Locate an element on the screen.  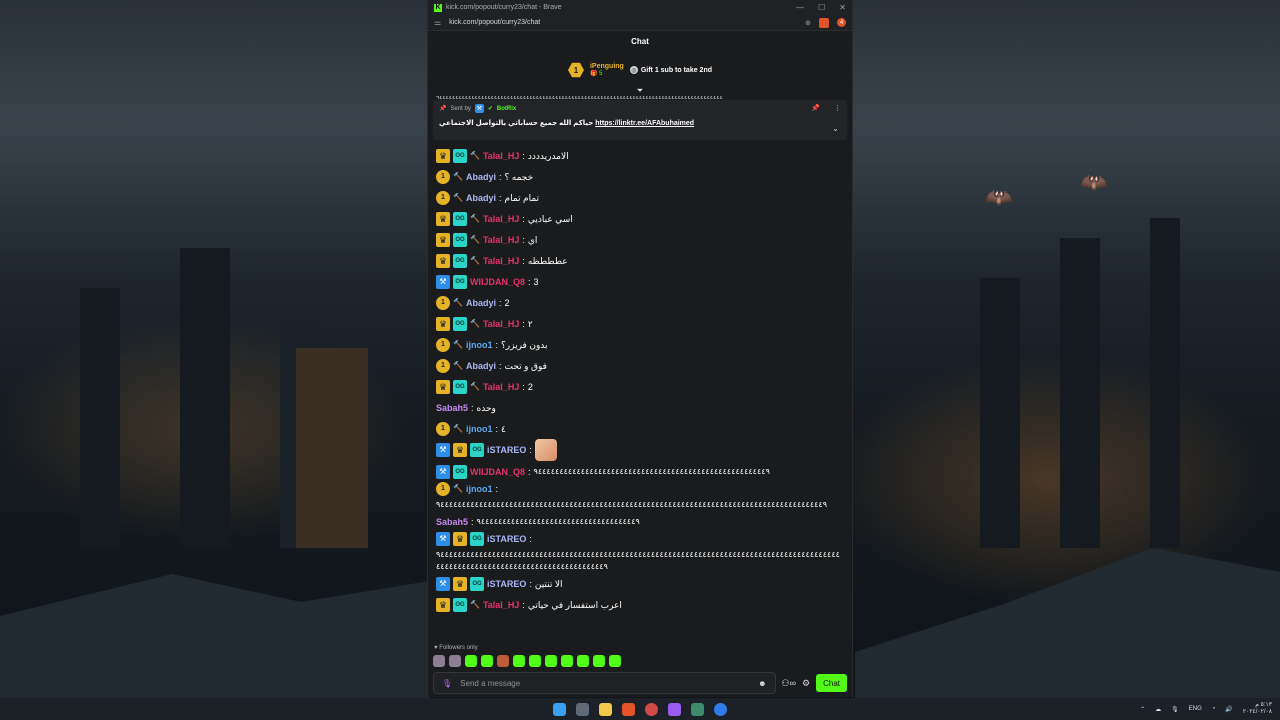
brave-browser-icon is located at coordinates (628, 709).